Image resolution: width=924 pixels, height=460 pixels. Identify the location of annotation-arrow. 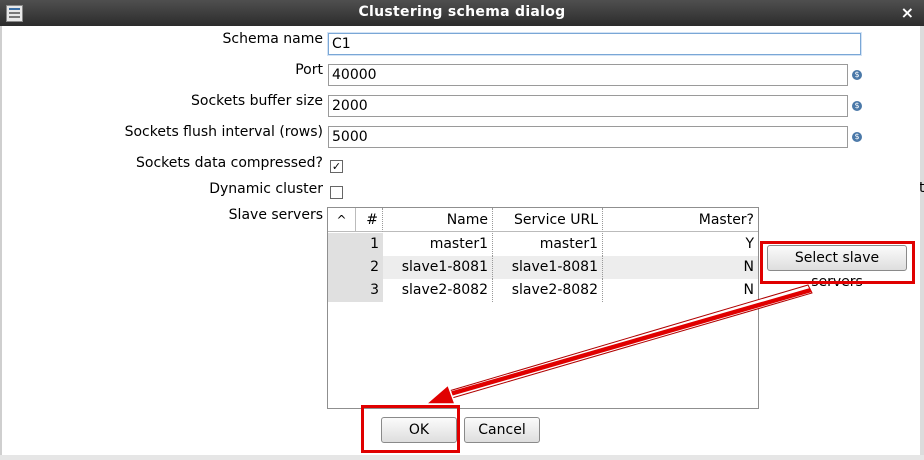
(618, 344).